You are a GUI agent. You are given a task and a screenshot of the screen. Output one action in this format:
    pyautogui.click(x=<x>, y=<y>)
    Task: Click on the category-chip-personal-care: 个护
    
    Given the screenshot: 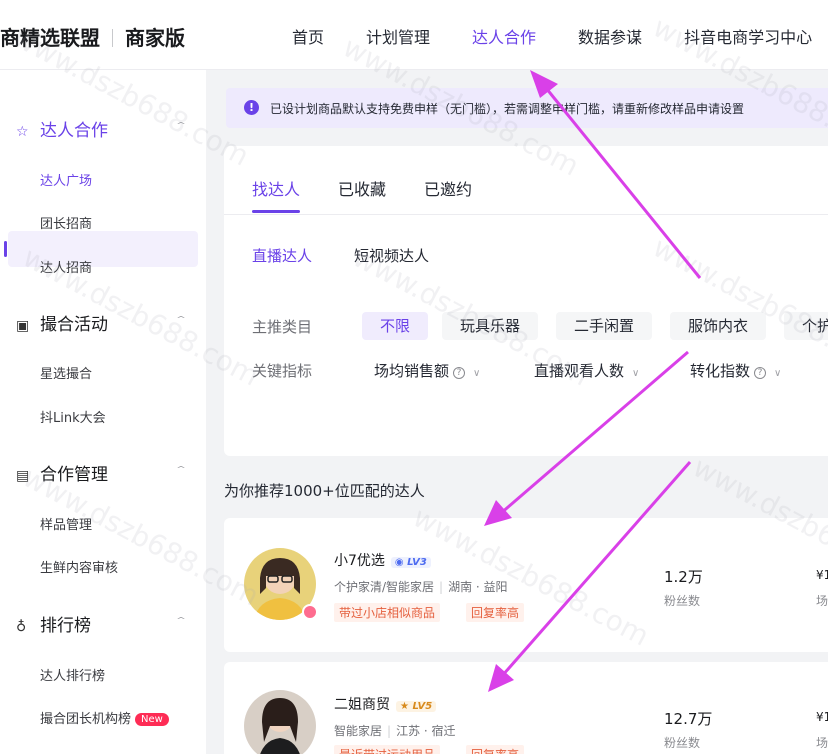 What is the action you would take?
    pyautogui.click(x=806, y=326)
    